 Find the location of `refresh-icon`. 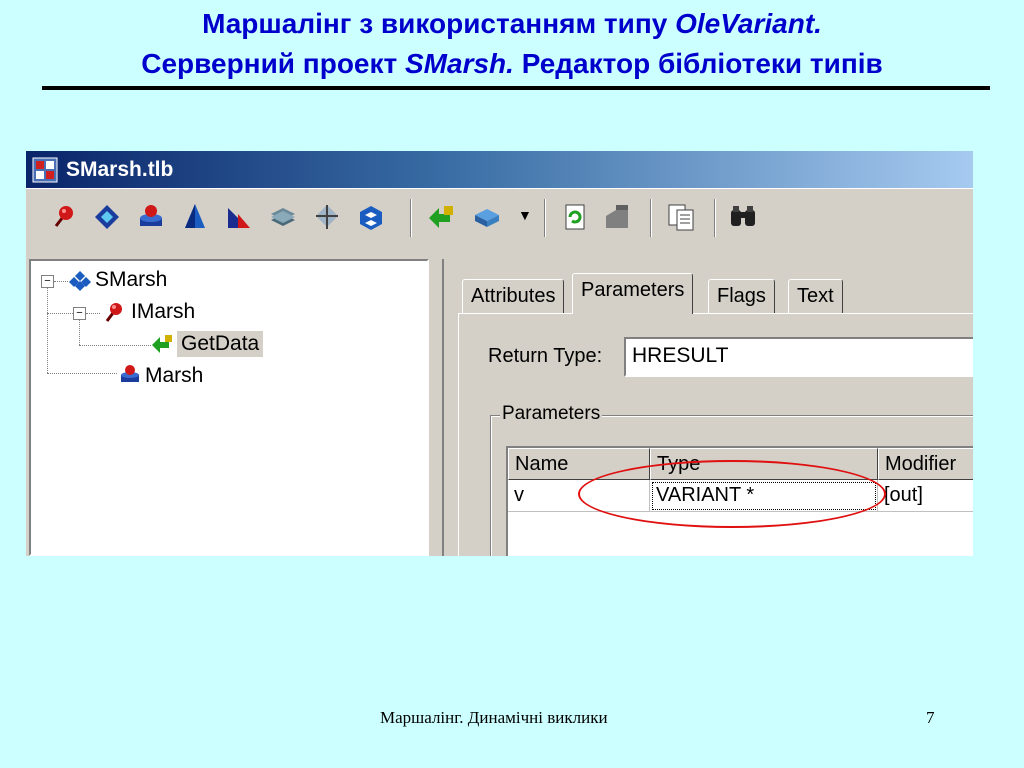

refresh-icon is located at coordinates (575, 217).